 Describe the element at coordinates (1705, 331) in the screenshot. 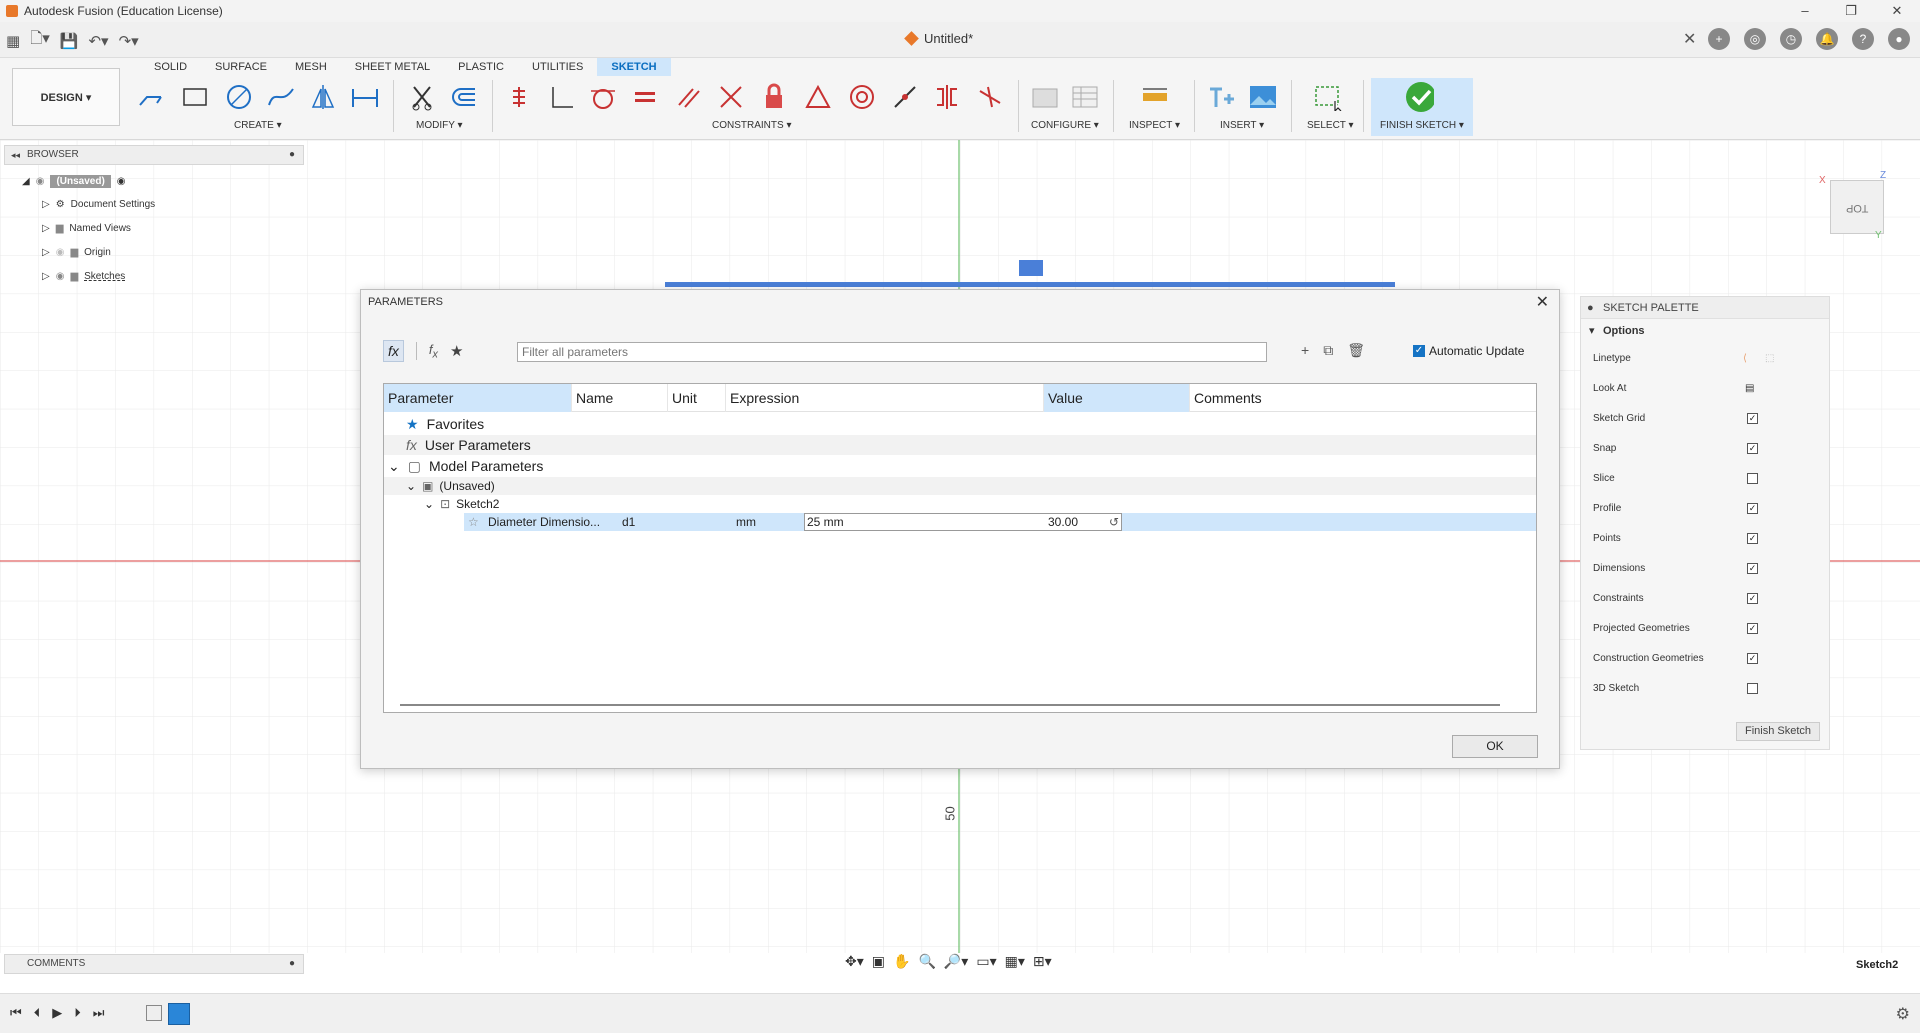

I see `options-section-header: ▾ Options` at that location.